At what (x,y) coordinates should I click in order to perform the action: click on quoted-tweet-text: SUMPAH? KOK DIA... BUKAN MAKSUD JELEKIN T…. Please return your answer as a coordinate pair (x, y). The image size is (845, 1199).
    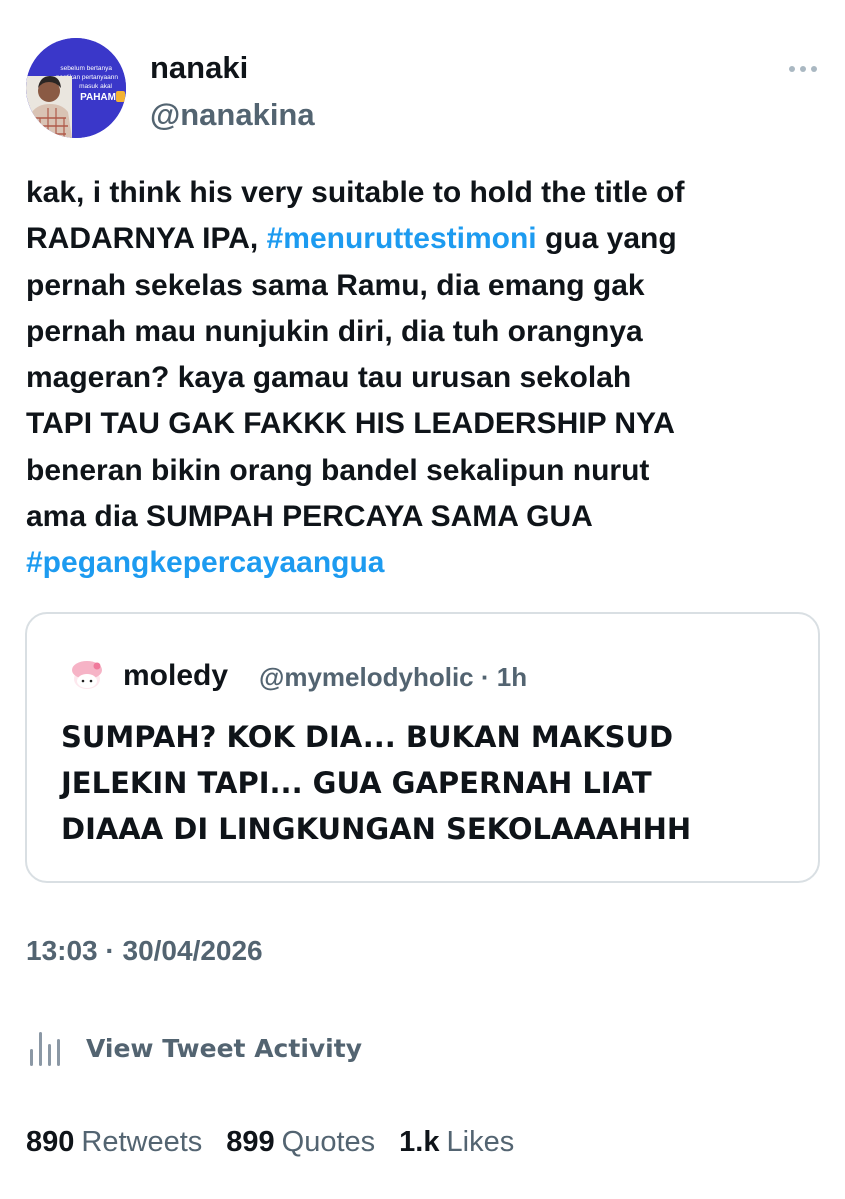
    Looking at the image, I should click on (431, 783).